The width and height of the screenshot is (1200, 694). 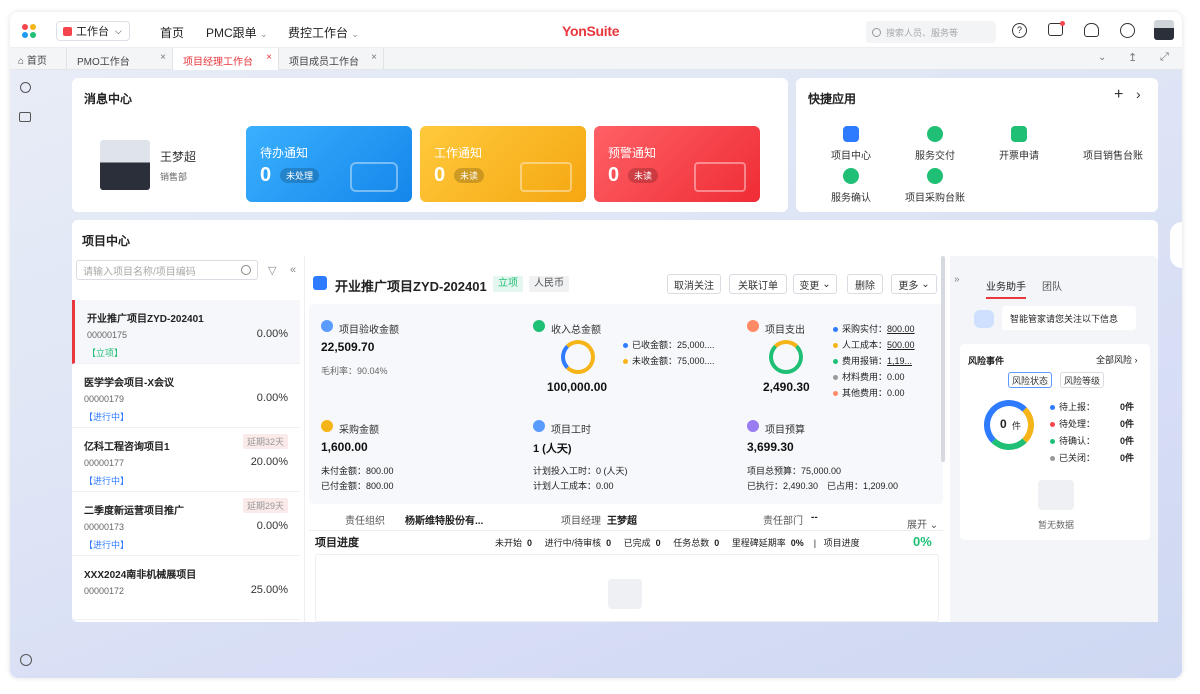 I want to click on project-list-item: 医学学会项目-X会议 00000179 0.00% 【进行中】, so click(x=186, y=396).